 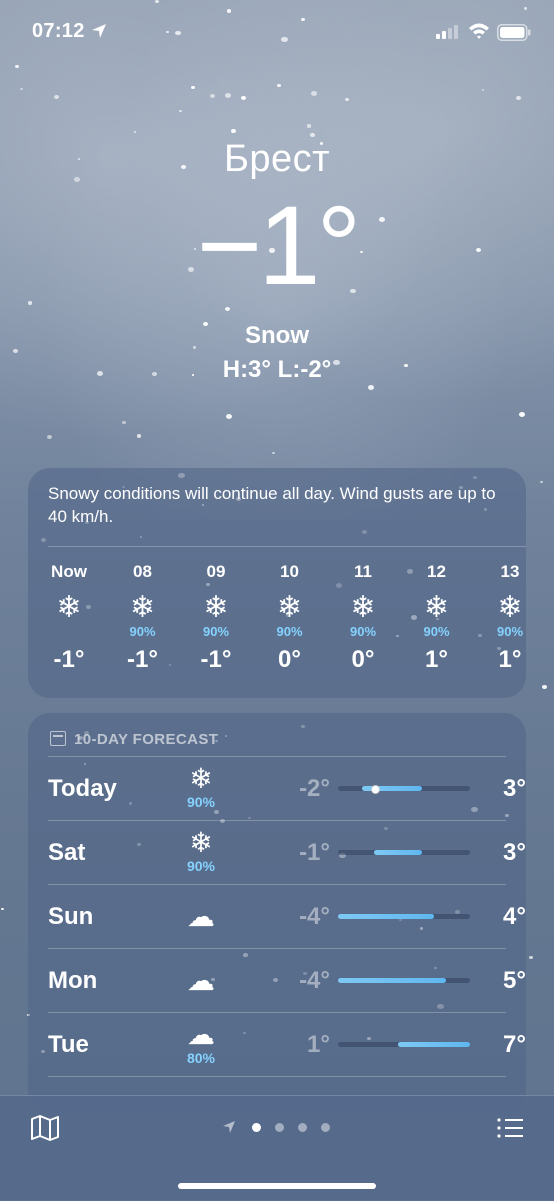 I want to click on hour-temp: 0°, so click(x=289, y=659).